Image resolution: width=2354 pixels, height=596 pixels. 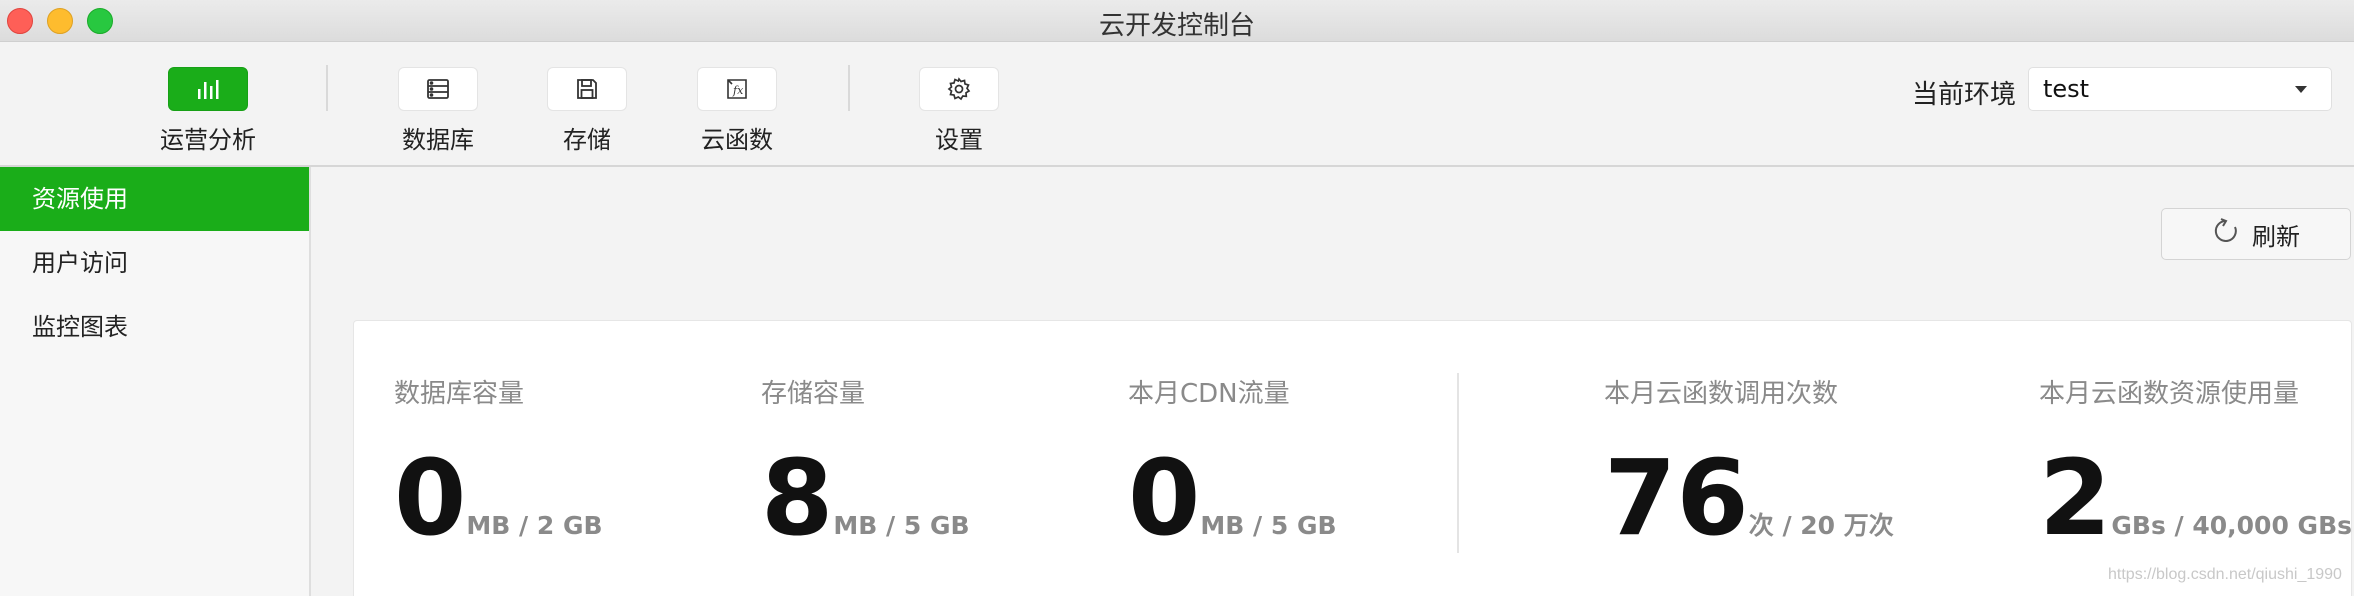 What do you see at coordinates (797, 498) in the screenshot?
I see `metric-number: 8` at bounding box center [797, 498].